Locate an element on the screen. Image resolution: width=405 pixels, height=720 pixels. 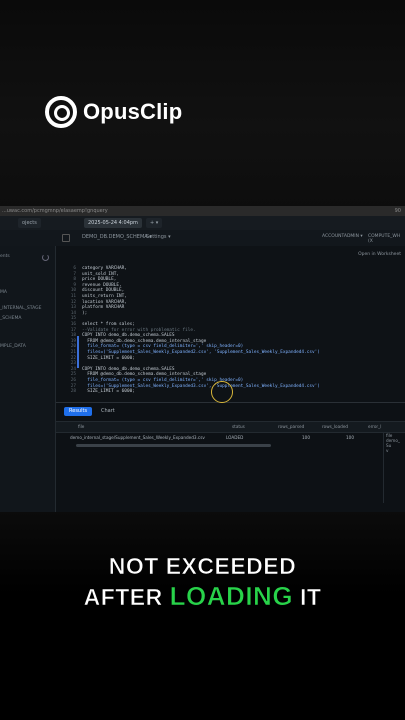
caption-text: NOT EXCEEDED is located at coordinates (202, 566).